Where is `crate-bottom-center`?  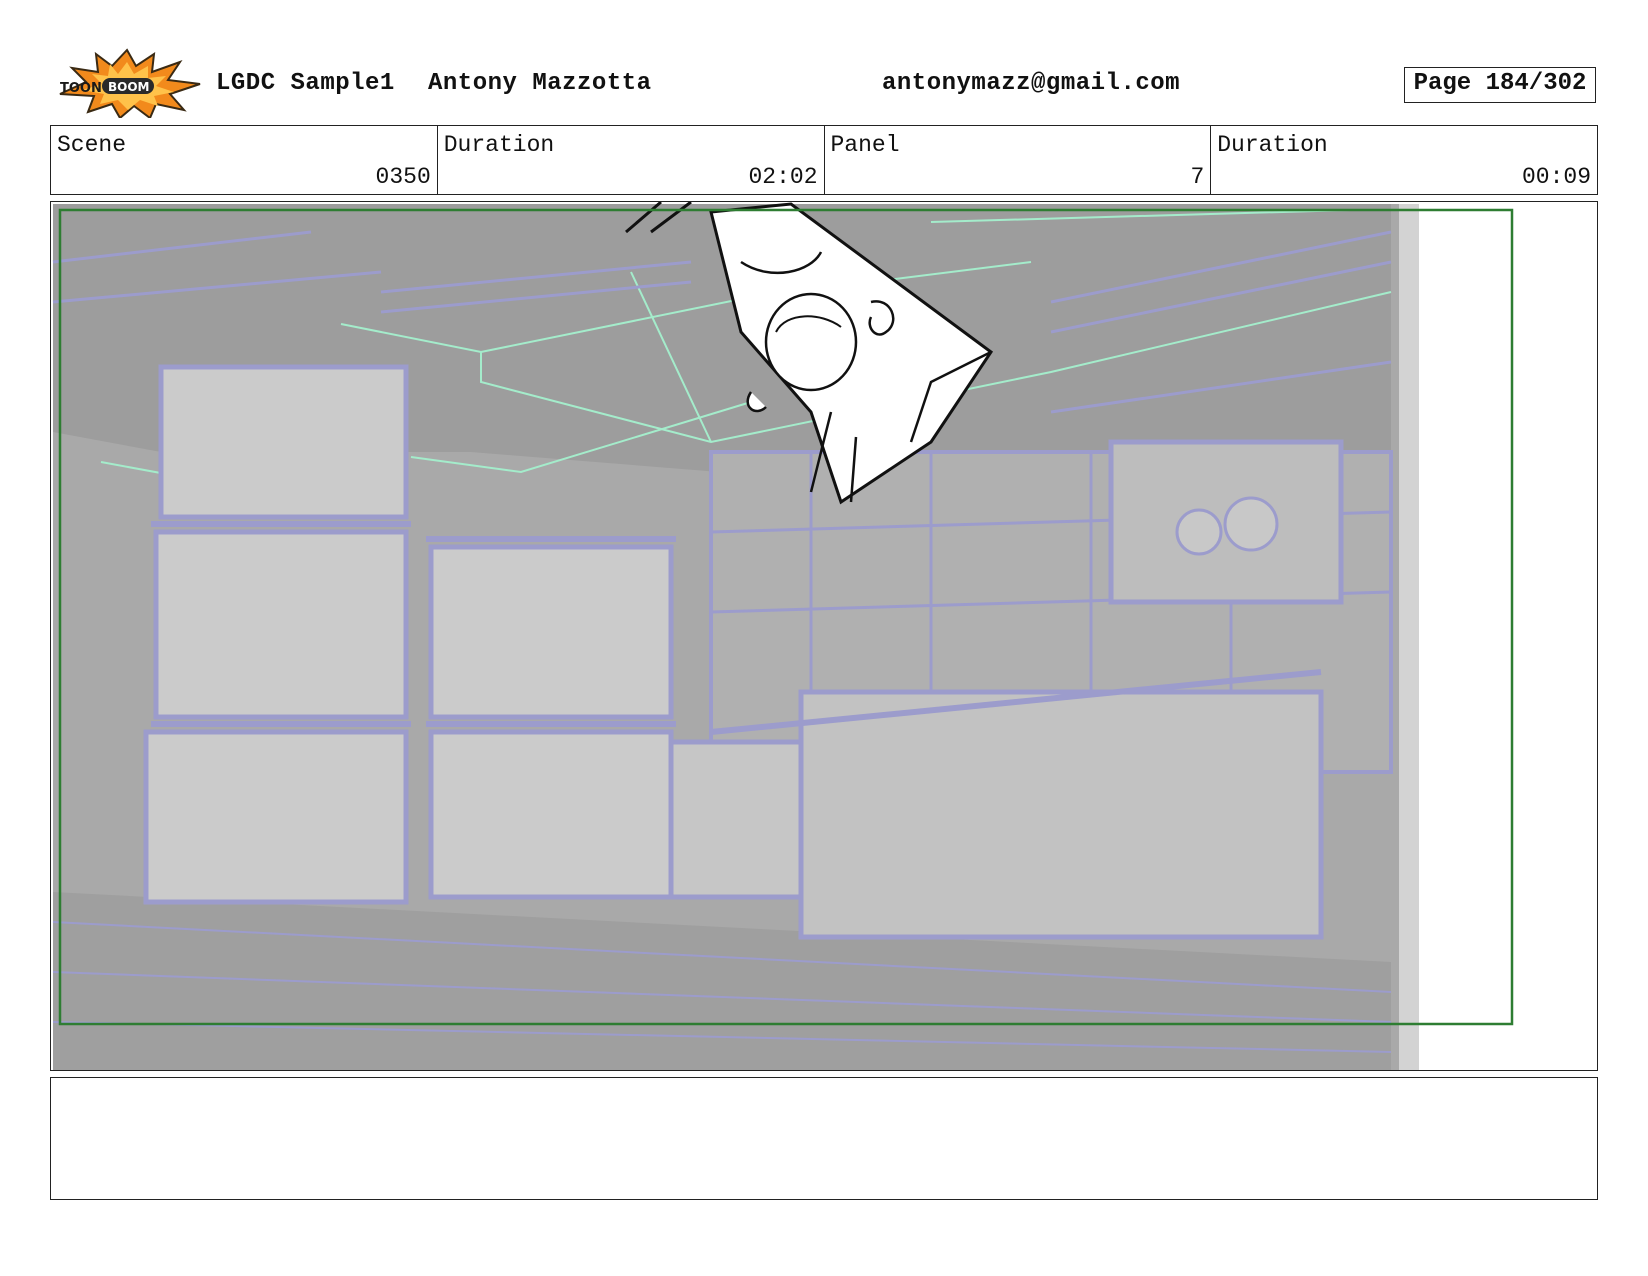
crate-bottom-center is located at coordinates (551, 814).